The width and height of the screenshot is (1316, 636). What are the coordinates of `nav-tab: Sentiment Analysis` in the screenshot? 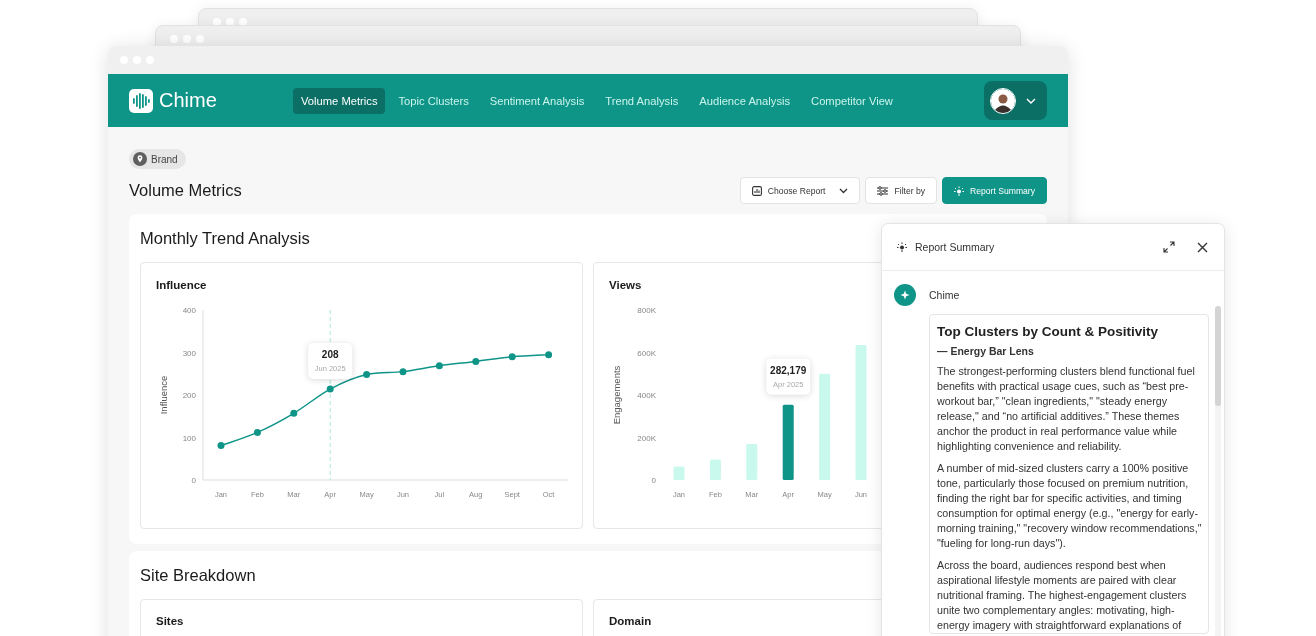 It's located at (537, 100).